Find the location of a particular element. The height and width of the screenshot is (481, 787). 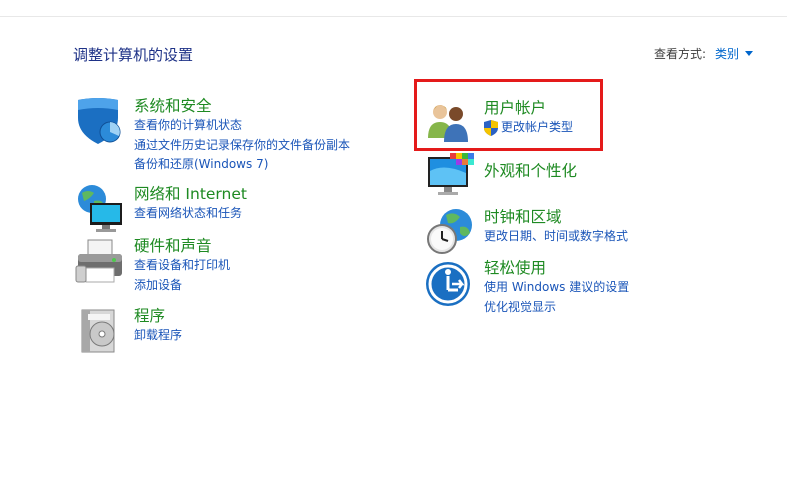

clock-globe-icon is located at coordinates (450, 231).